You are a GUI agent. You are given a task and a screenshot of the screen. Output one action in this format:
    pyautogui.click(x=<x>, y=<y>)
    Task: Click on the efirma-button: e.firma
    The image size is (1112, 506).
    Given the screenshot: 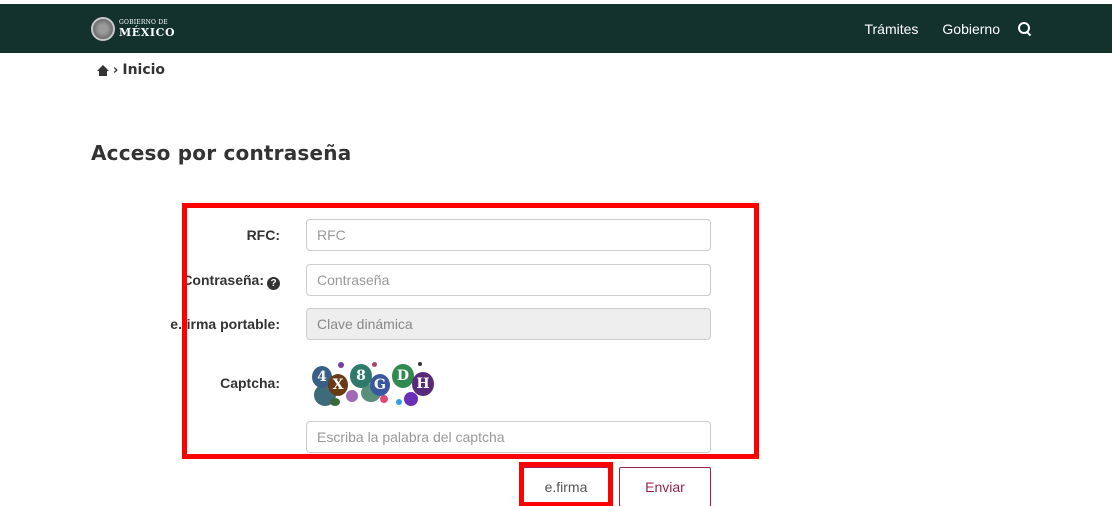 What is the action you would take?
    pyautogui.click(x=566, y=486)
    